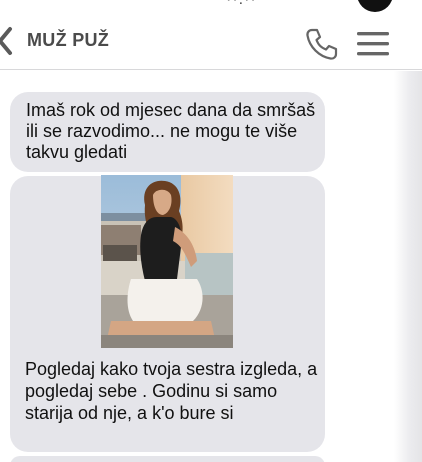 The height and width of the screenshot is (462, 422). Describe the element at coordinates (211, 41) in the screenshot. I see `chat-header: MUŽ PUŽ` at that location.